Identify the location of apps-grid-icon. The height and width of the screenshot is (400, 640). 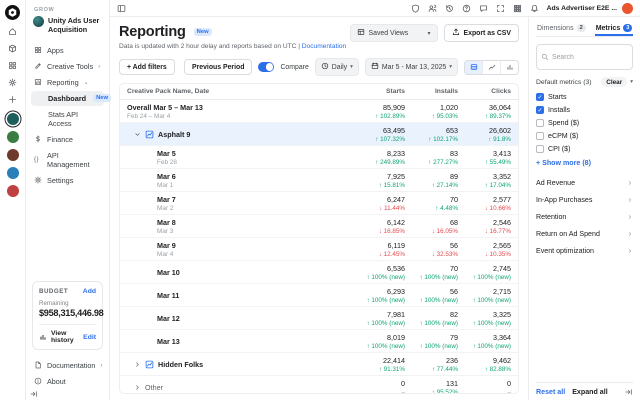
(517, 8).